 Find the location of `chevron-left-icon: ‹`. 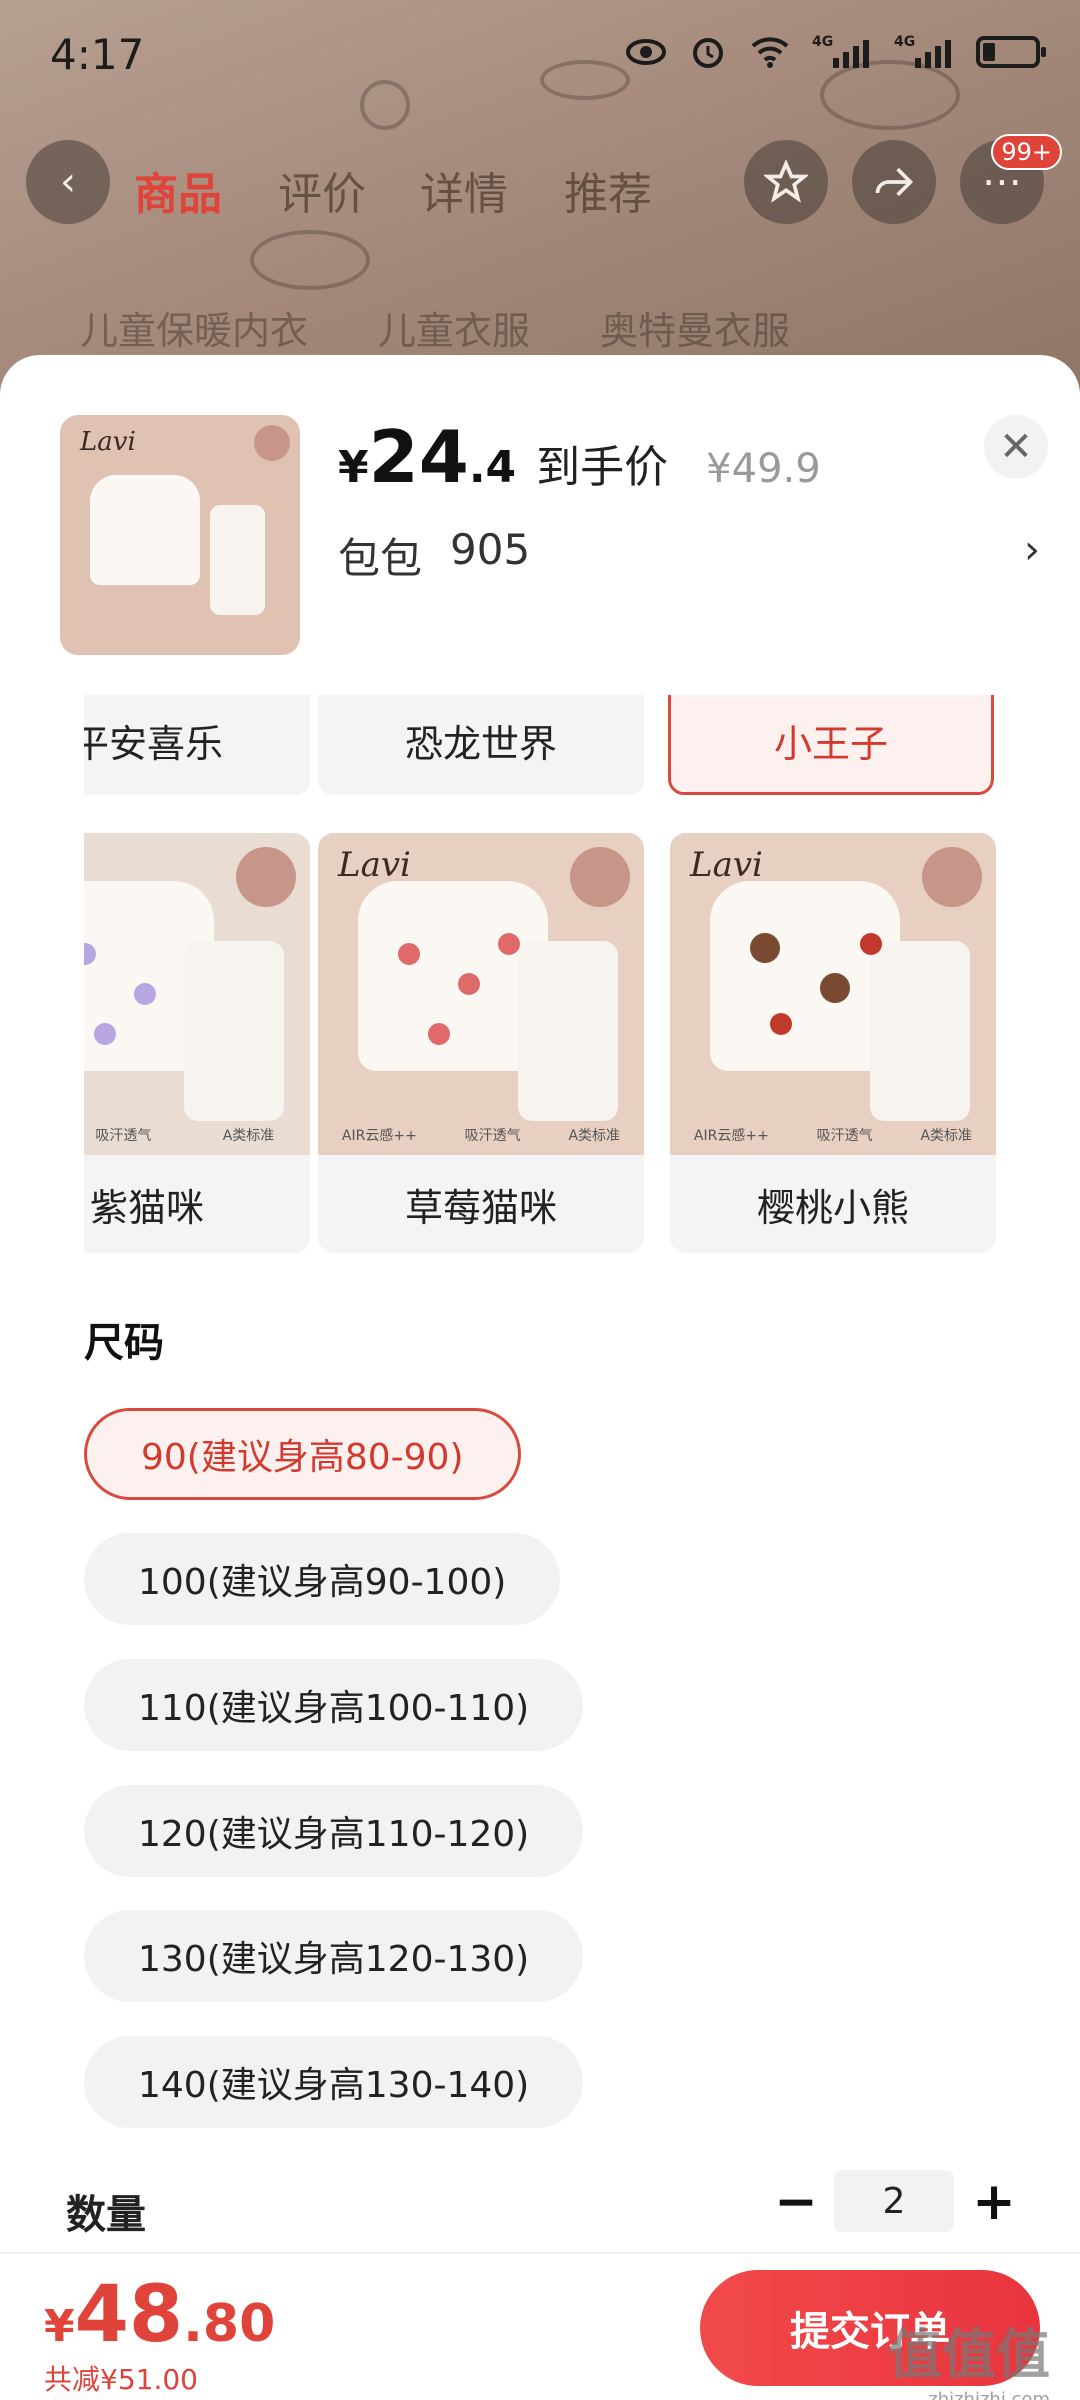

chevron-left-icon: ‹ is located at coordinates (68, 182).